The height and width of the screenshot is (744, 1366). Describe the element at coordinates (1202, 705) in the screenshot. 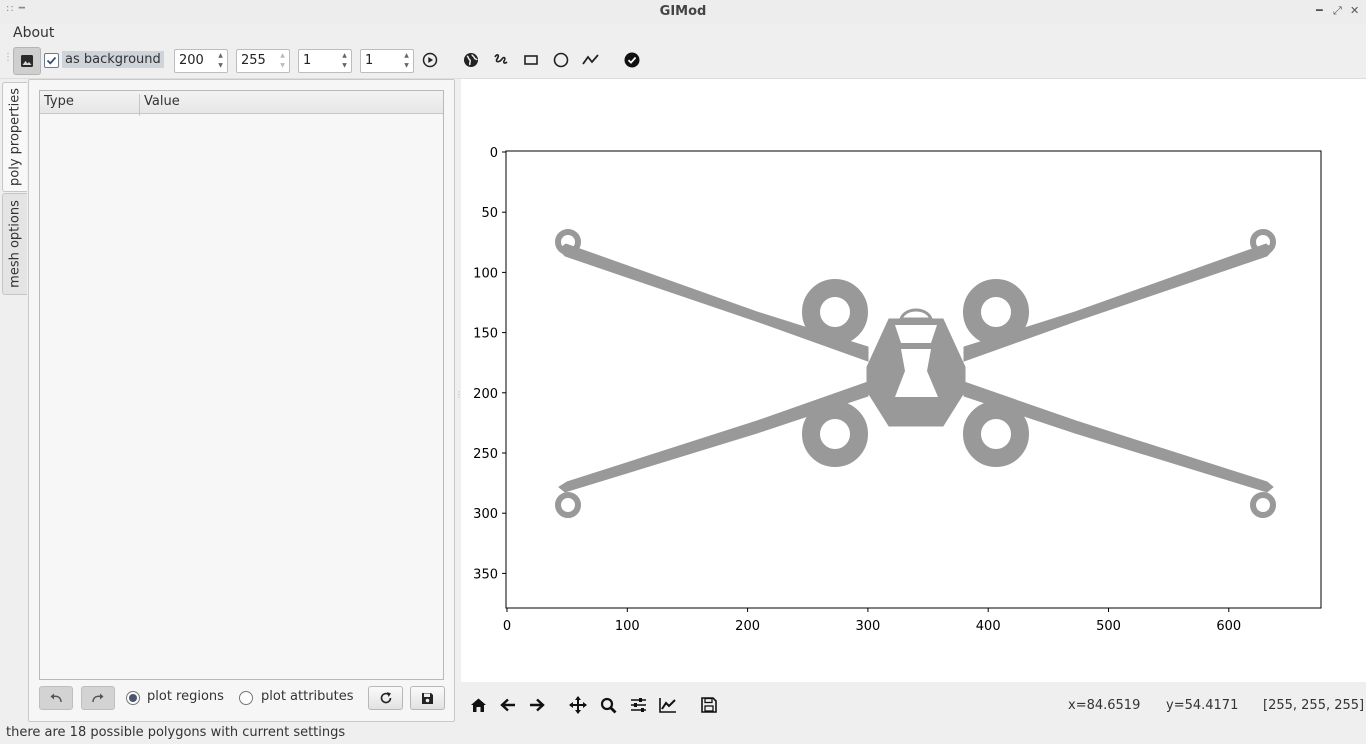

I see `cursor-y-readout: y=54.4171` at that location.